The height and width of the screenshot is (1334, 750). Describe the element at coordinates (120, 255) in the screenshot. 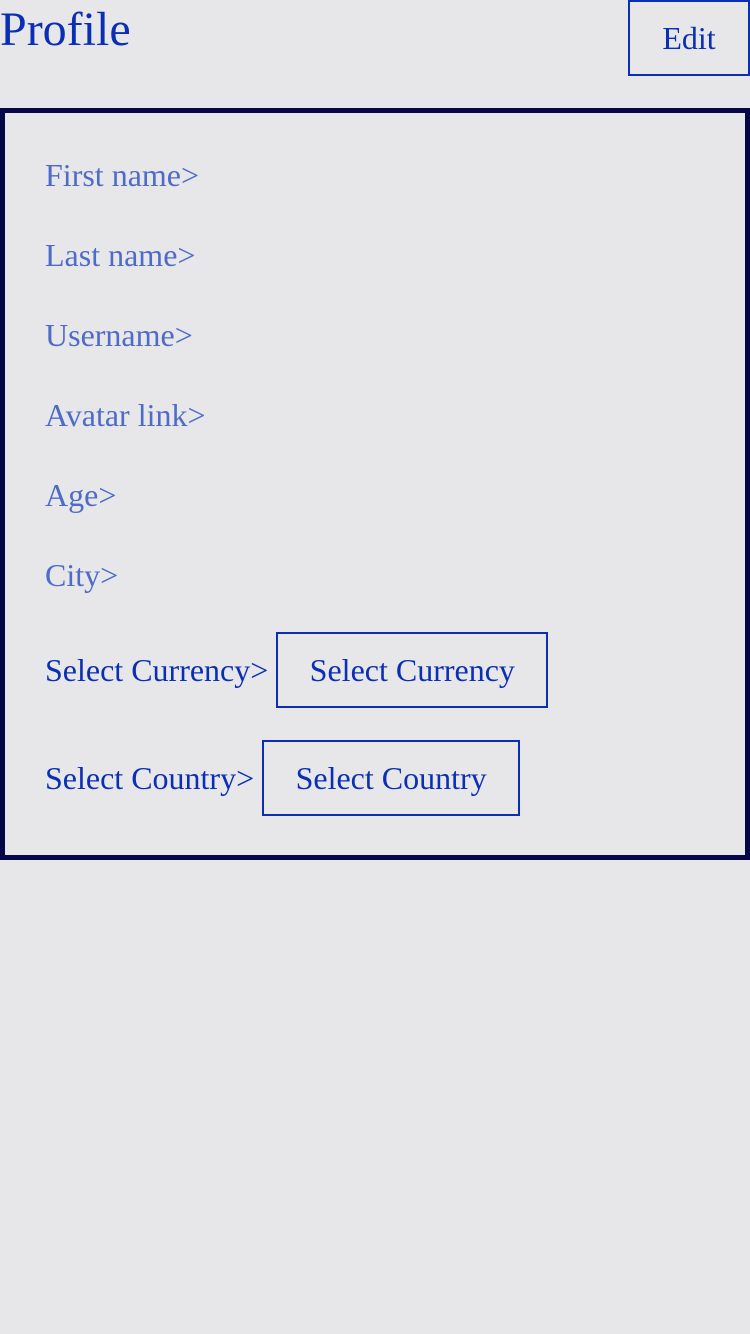

I see `last-name-field: Last name>` at that location.